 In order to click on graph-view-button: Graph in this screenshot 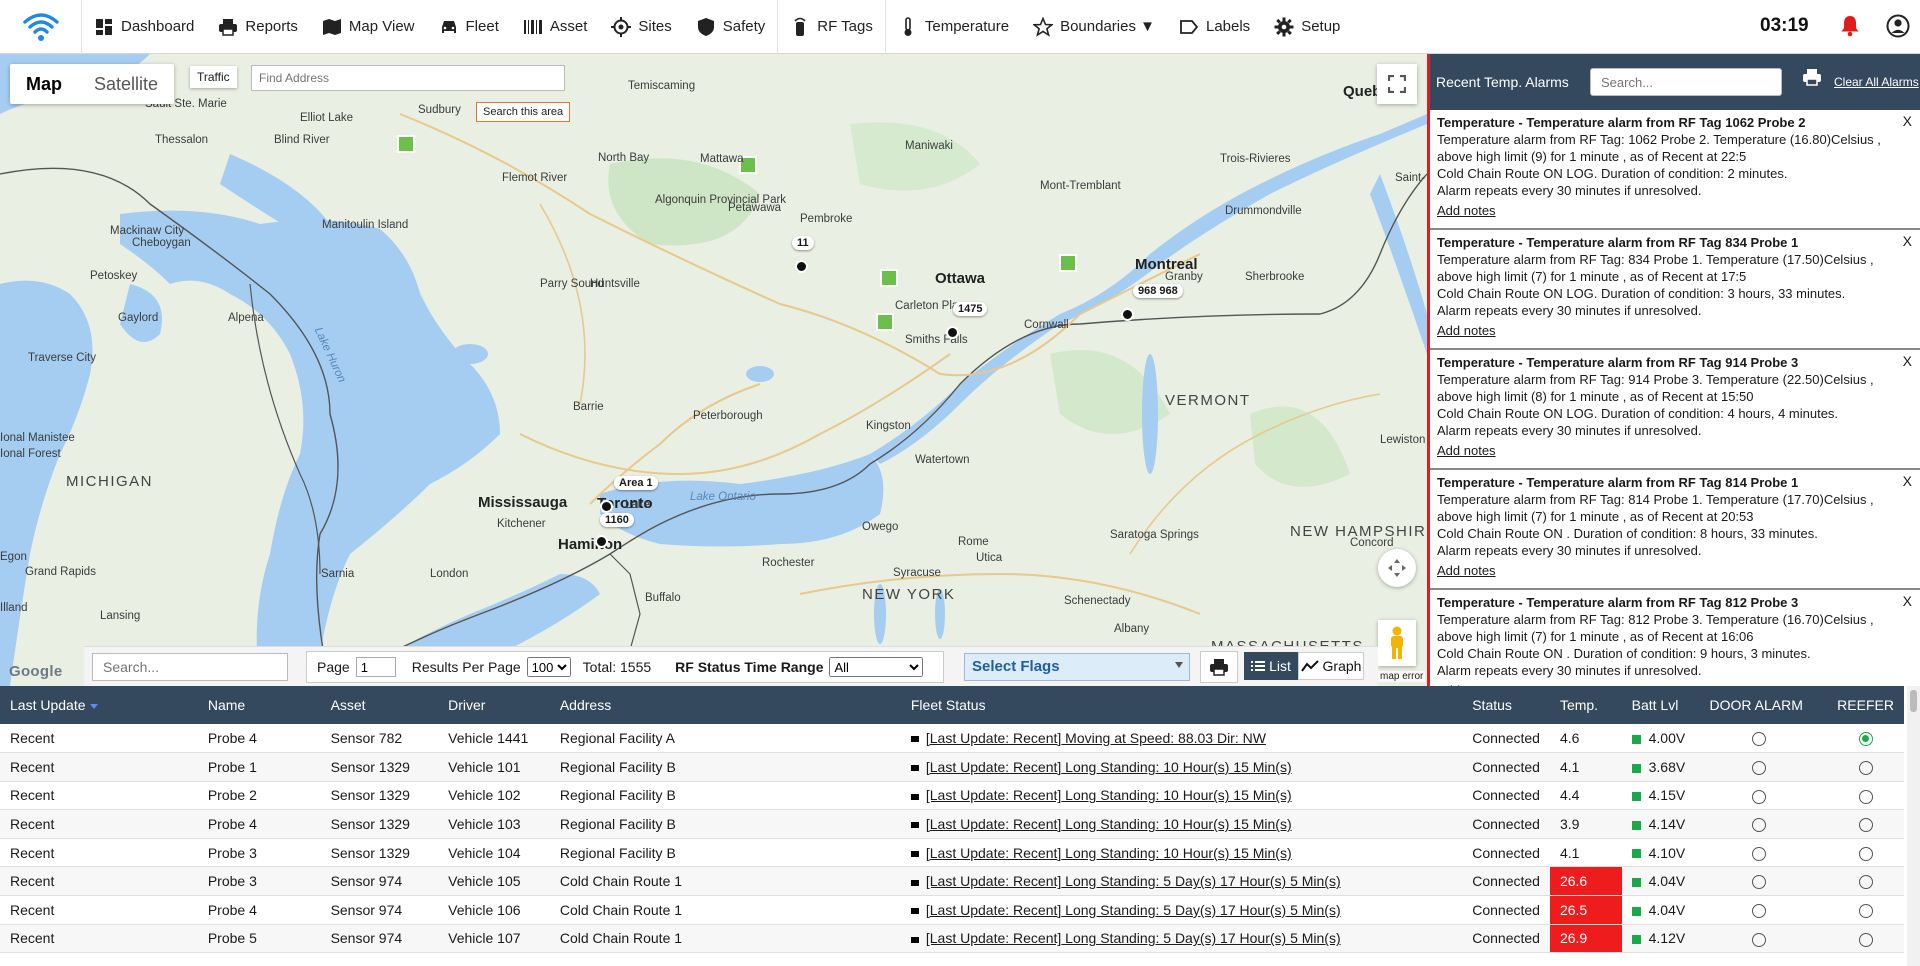, I will do `click(1331, 666)`.